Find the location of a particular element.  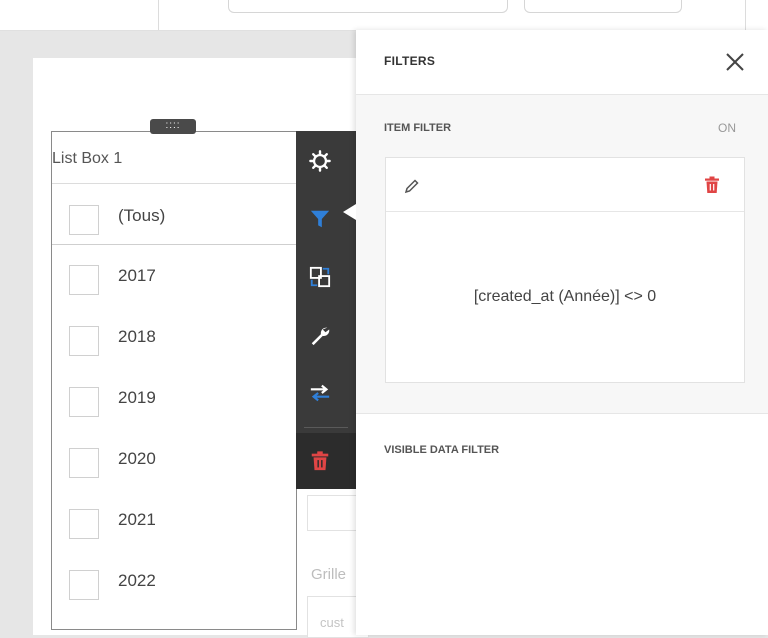

item-filter-label: ITEM FILTER is located at coordinates (418, 128).